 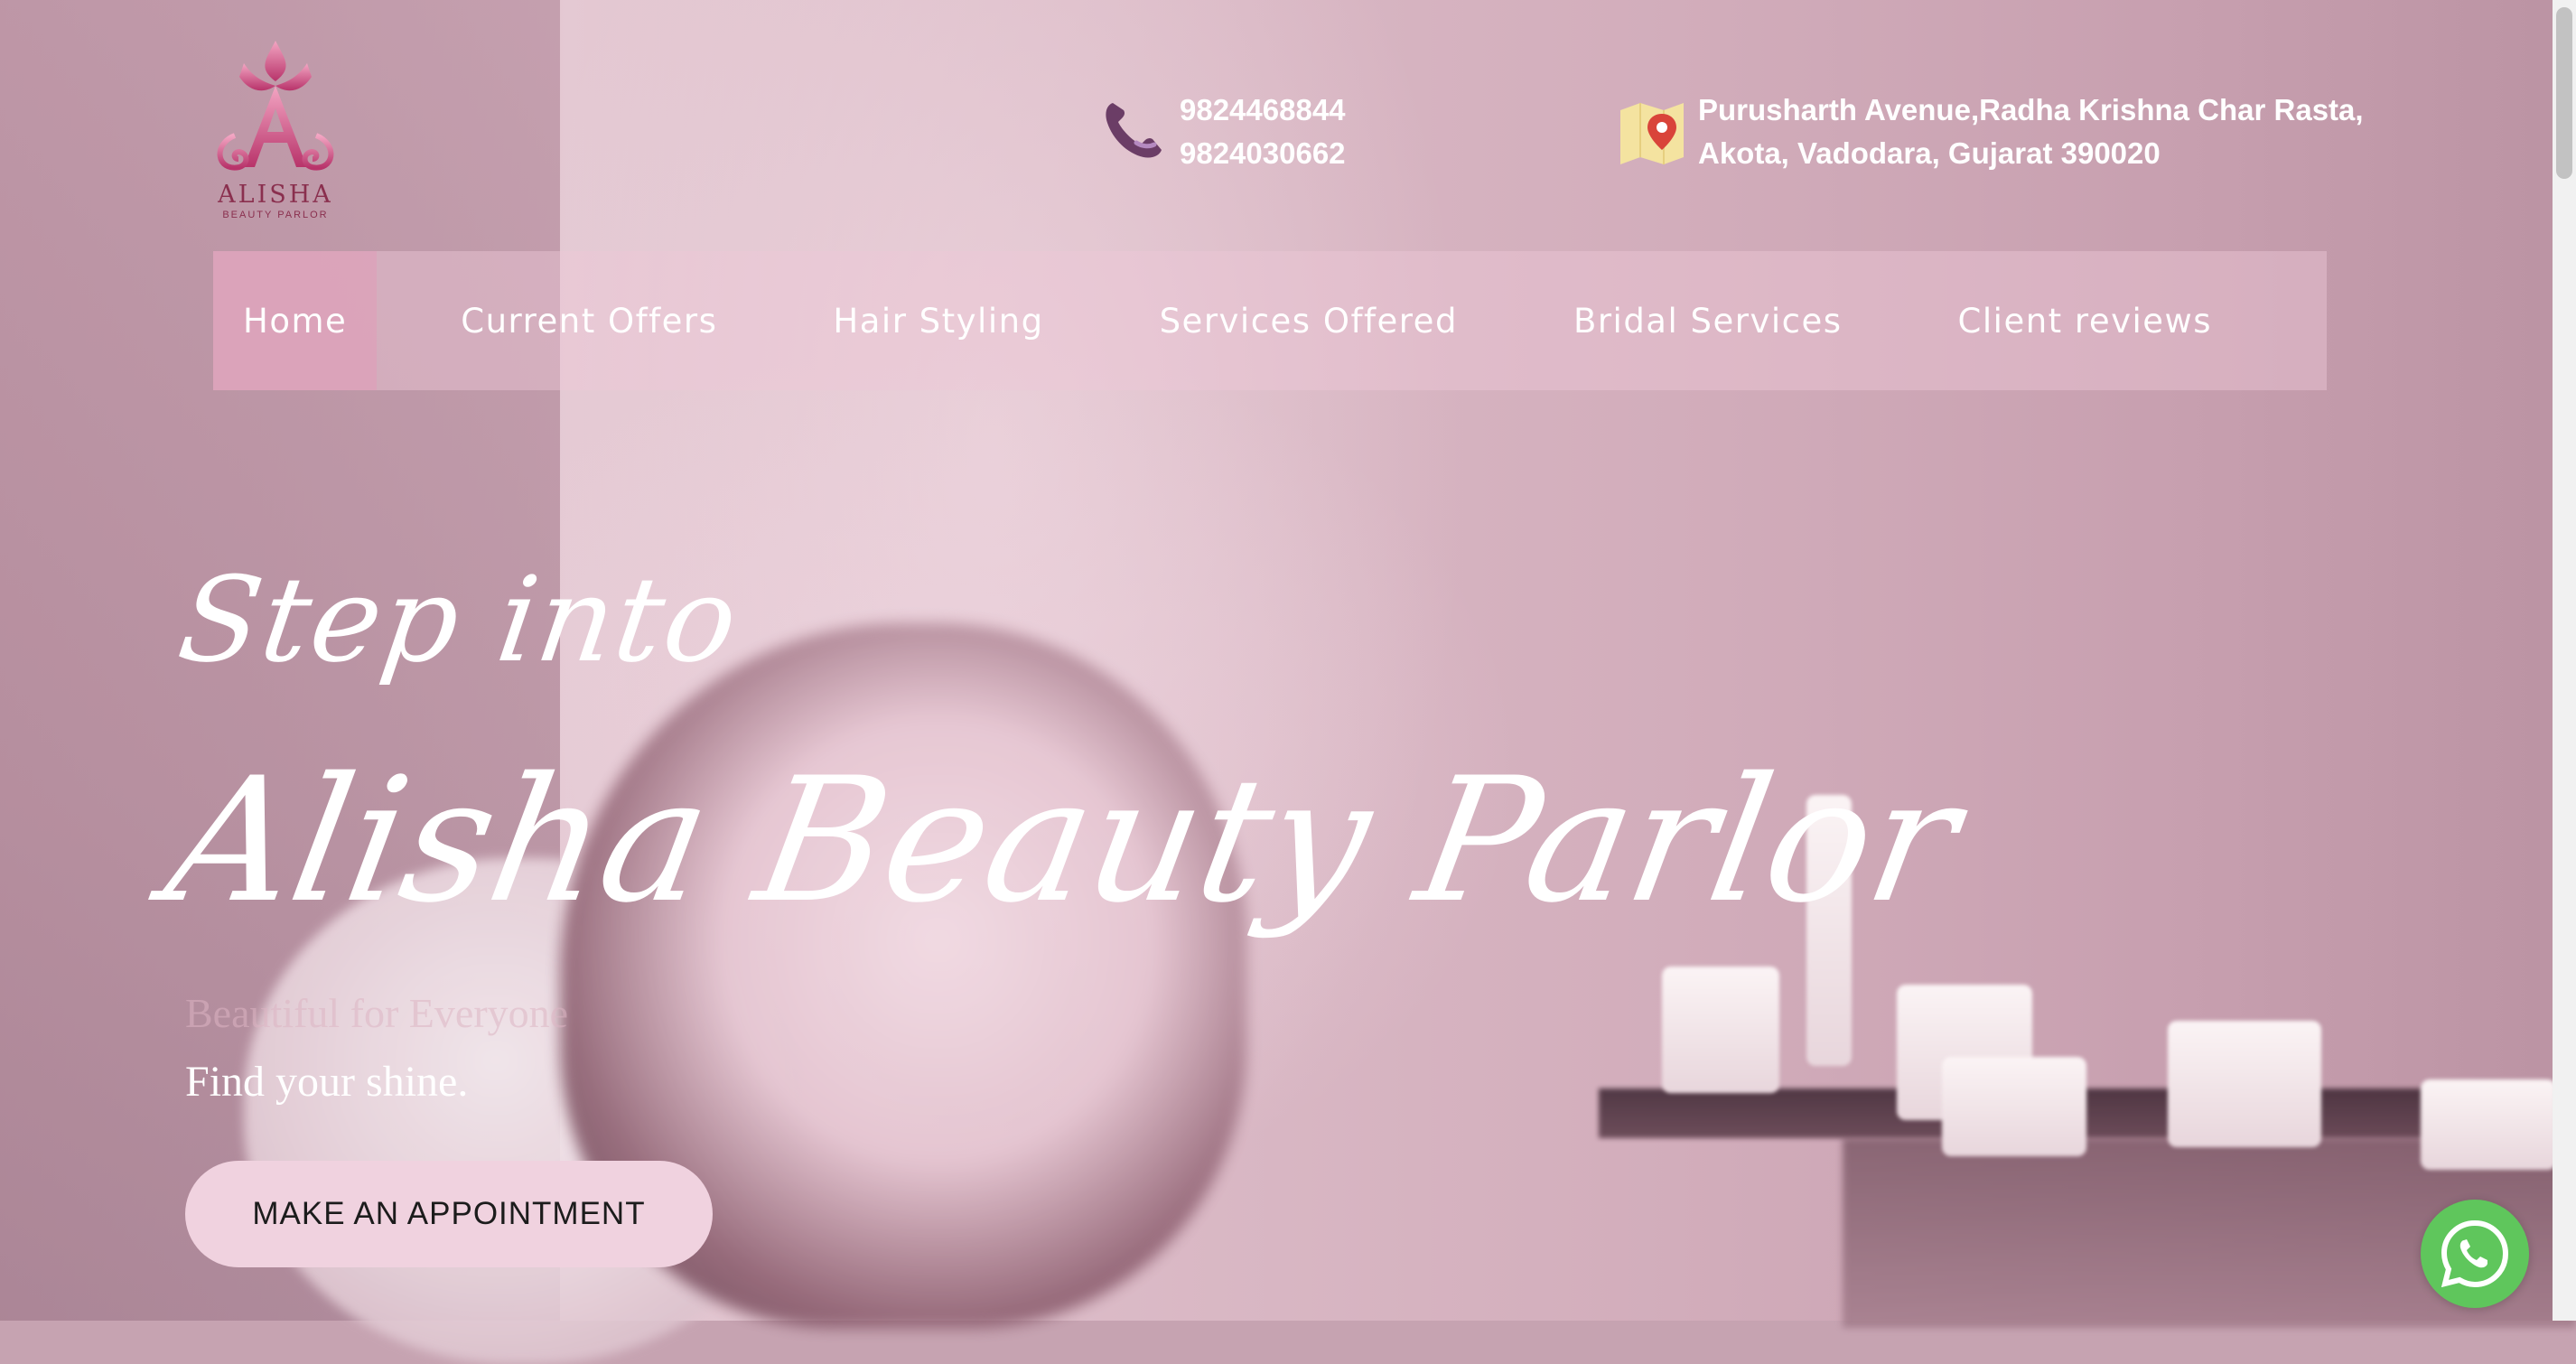 I want to click on nav-item-current-offers: Current Offers, so click(x=589, y=320).